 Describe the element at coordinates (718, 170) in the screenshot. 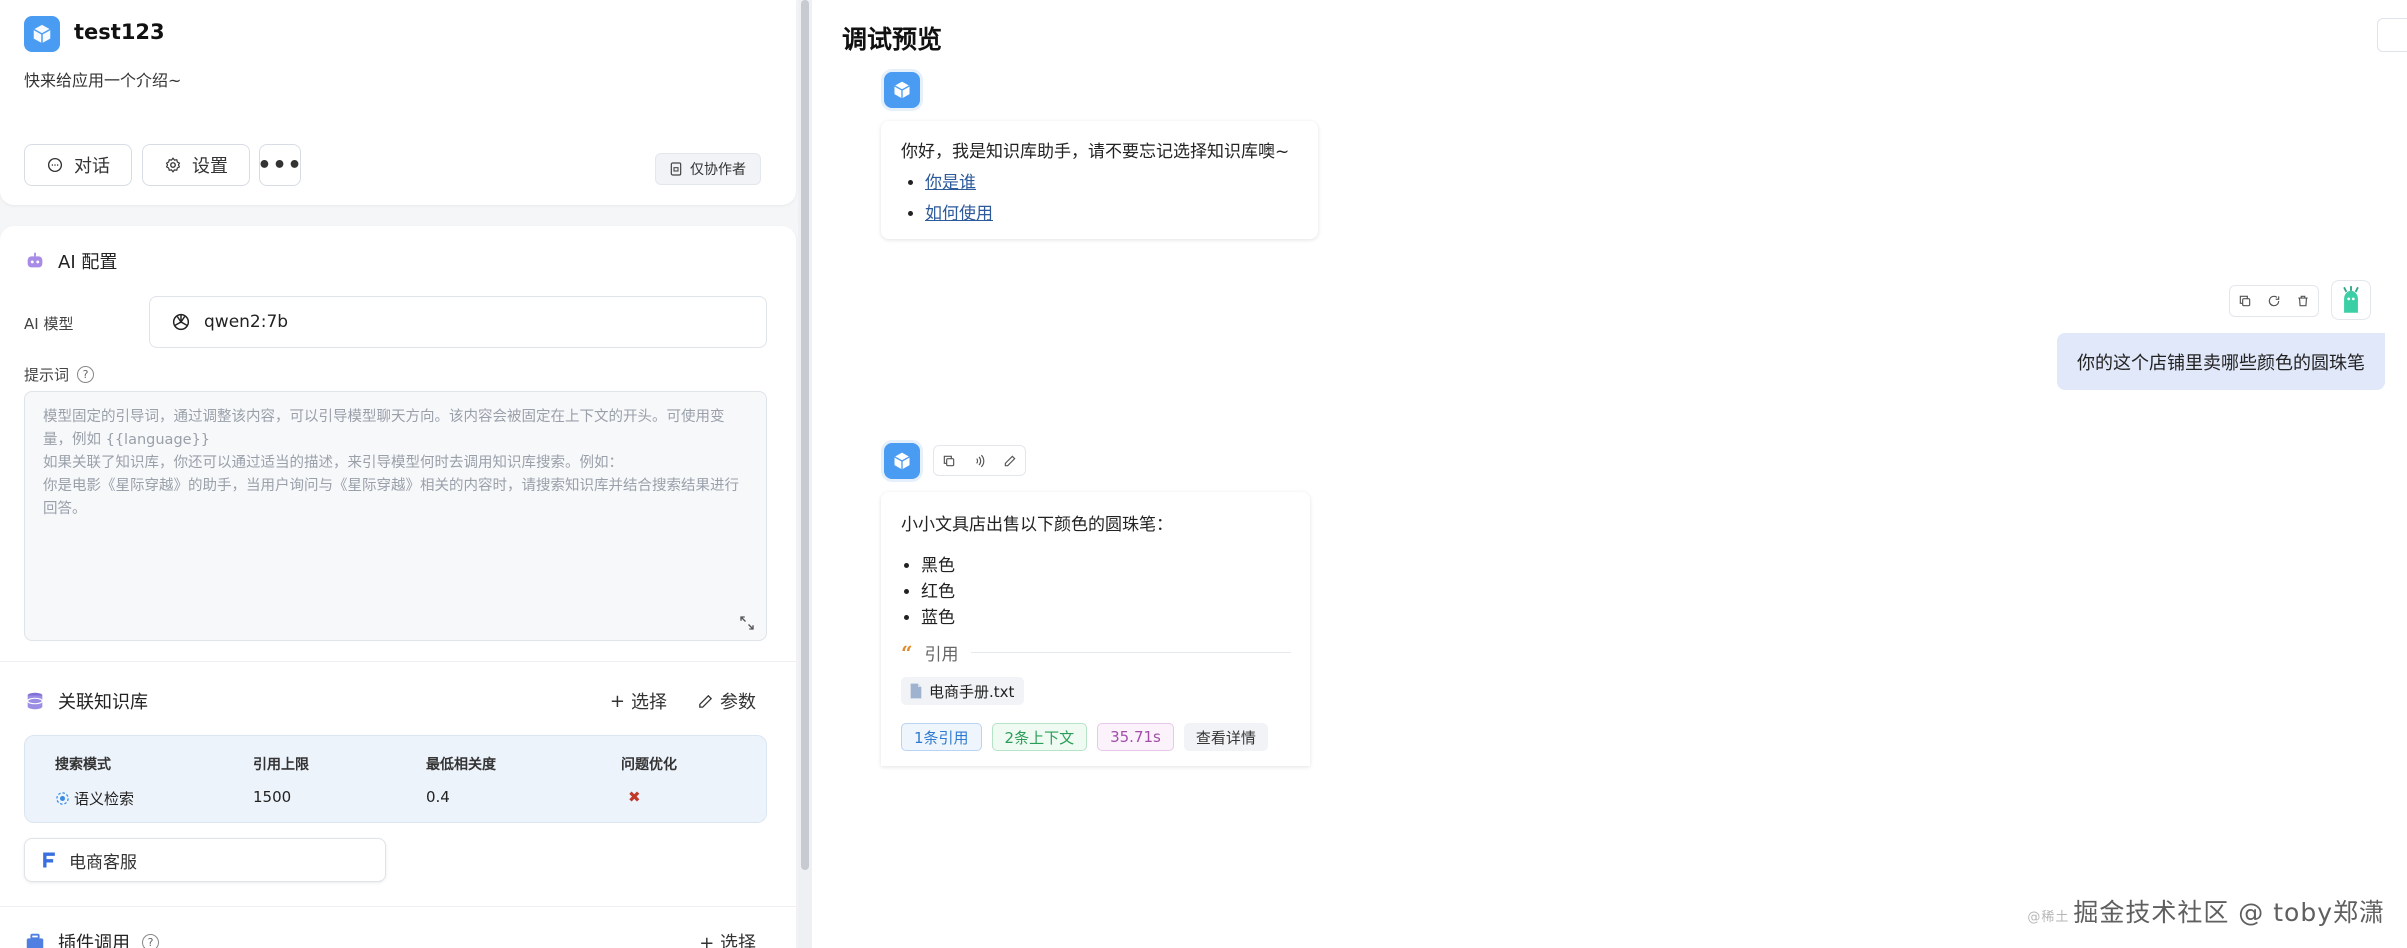

I see `collaborator-label: 仅协作者` at that location.